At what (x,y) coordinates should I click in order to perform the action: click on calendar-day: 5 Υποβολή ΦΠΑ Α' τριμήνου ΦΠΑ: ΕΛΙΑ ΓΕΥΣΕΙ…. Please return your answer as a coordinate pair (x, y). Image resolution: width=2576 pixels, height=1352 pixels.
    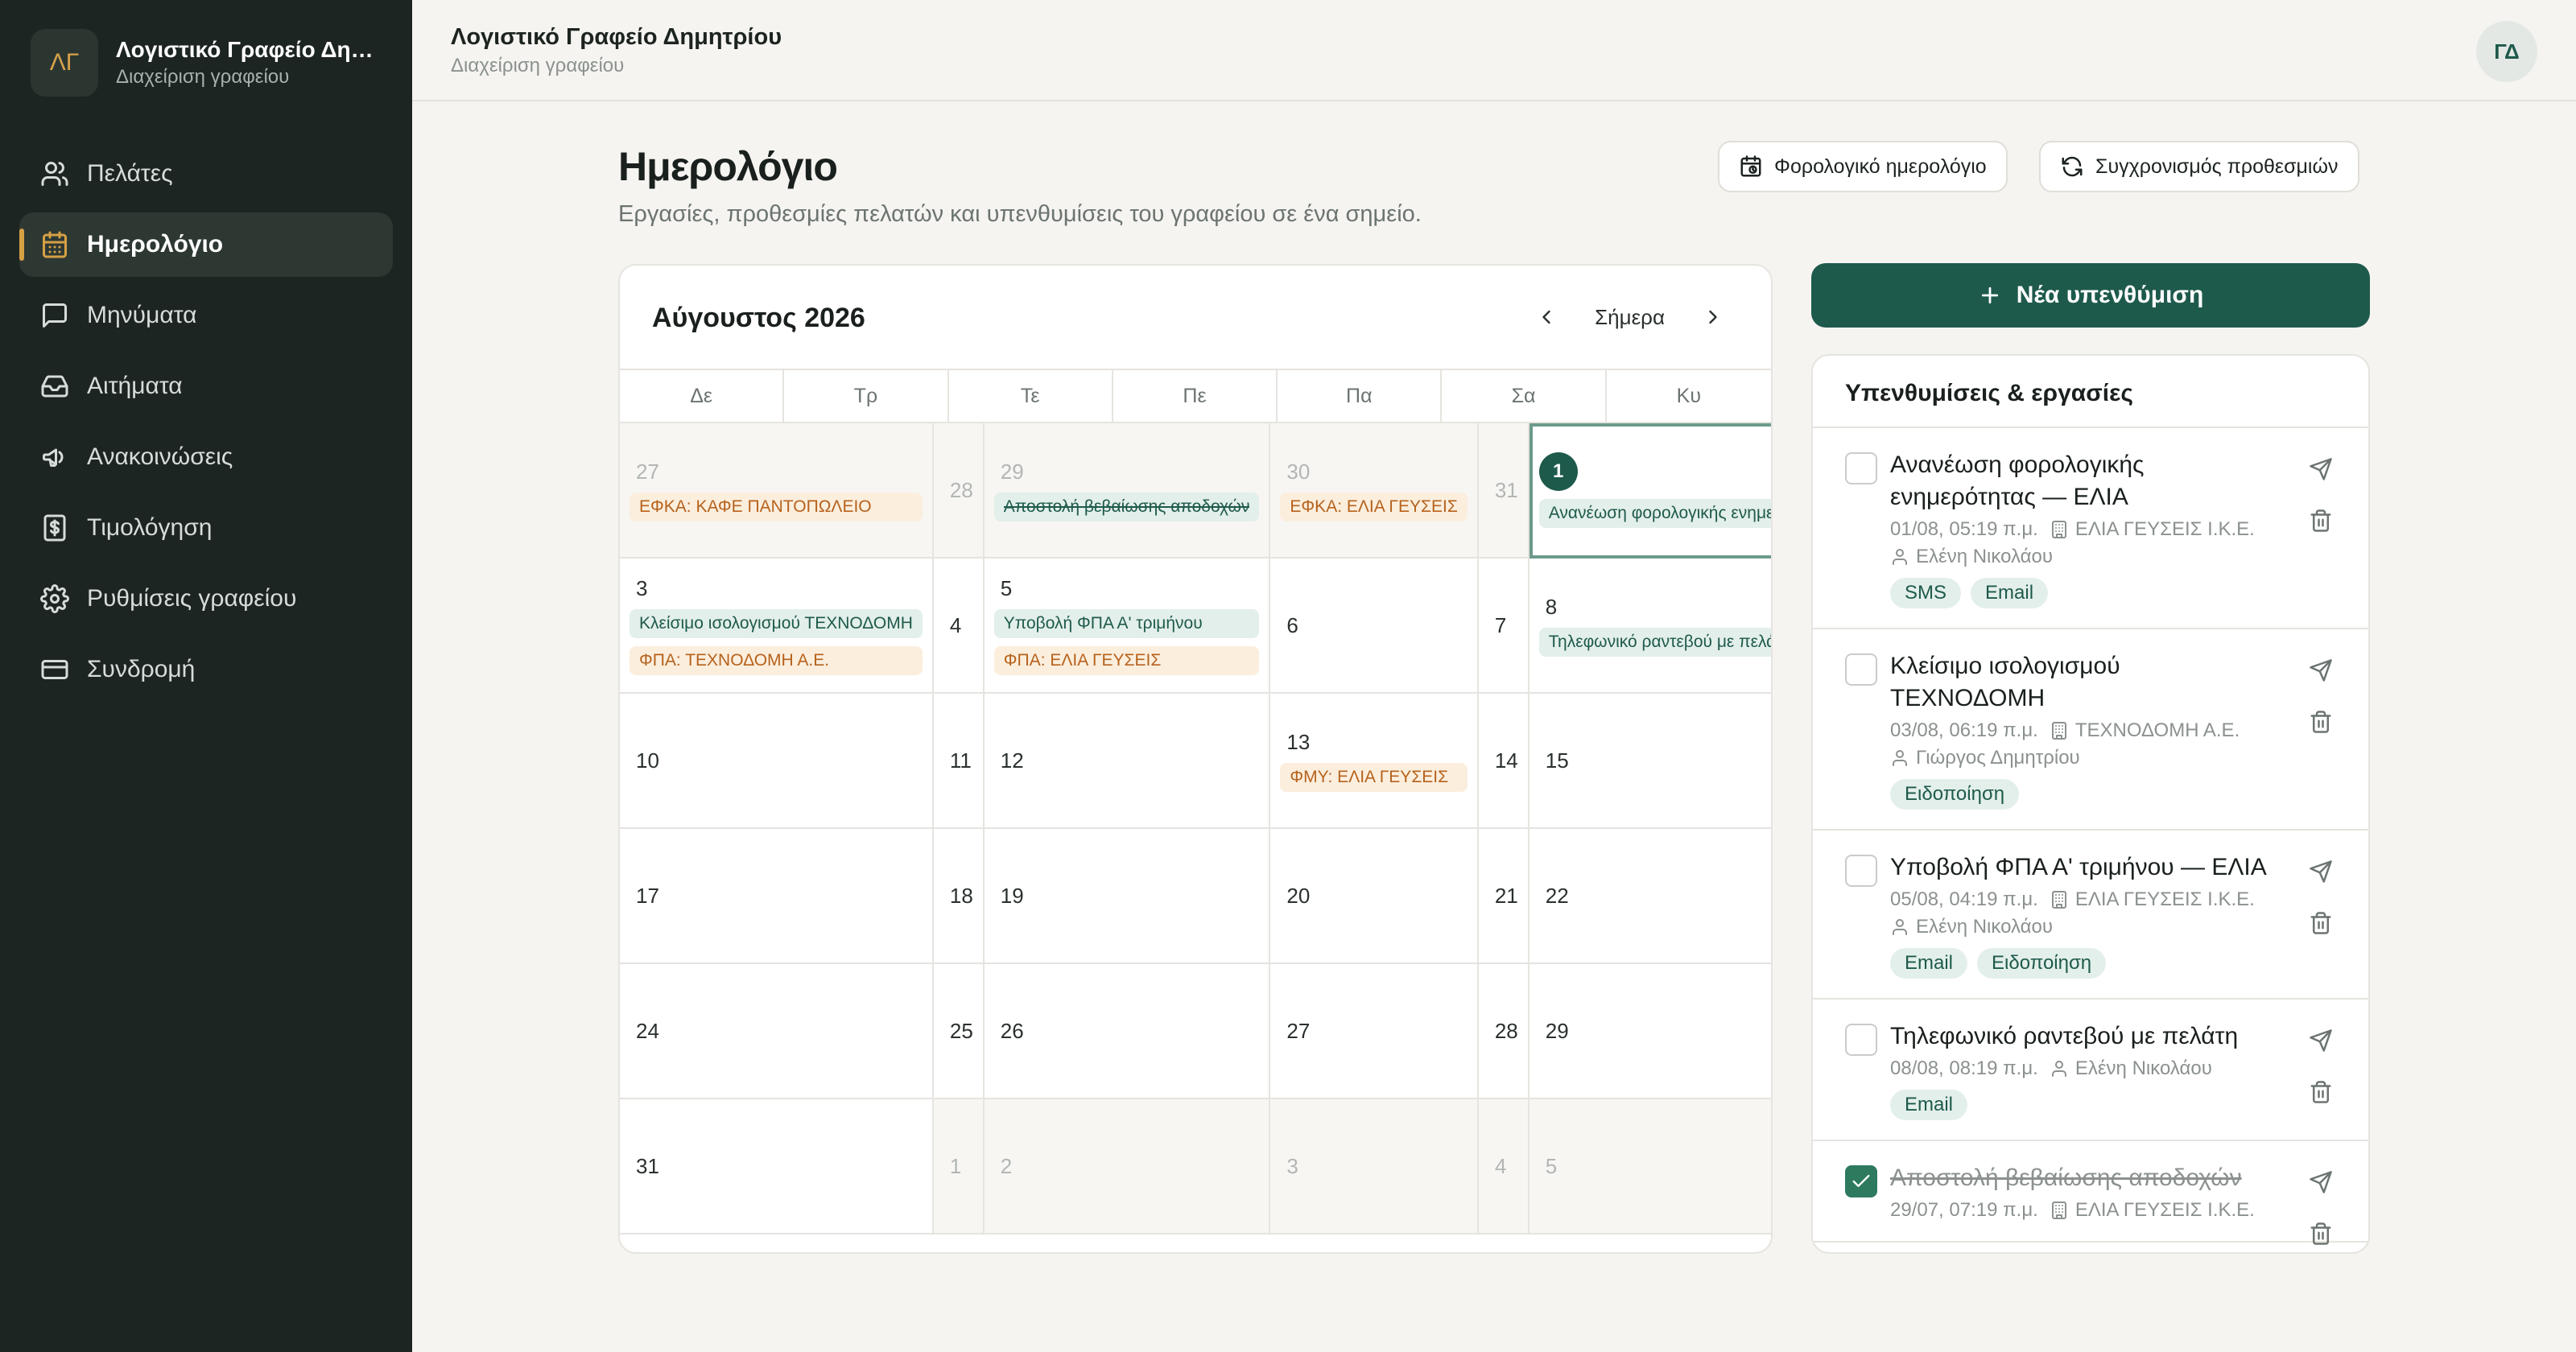
    Looking at the image, I should click on (1127, 626).